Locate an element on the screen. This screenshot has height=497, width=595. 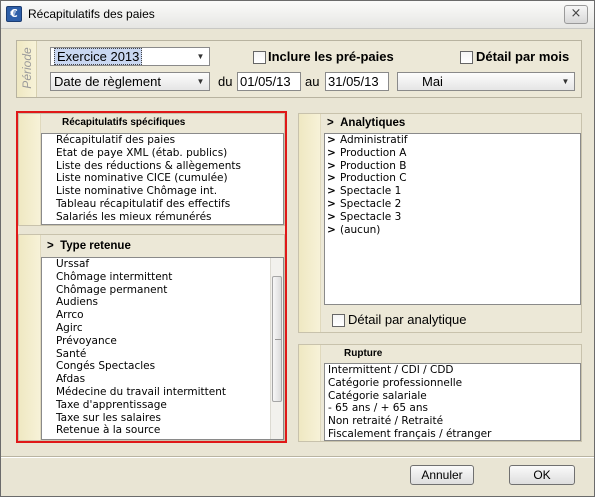
list-item: Fiscalement français / étranger is located at coordinates (452, 434).